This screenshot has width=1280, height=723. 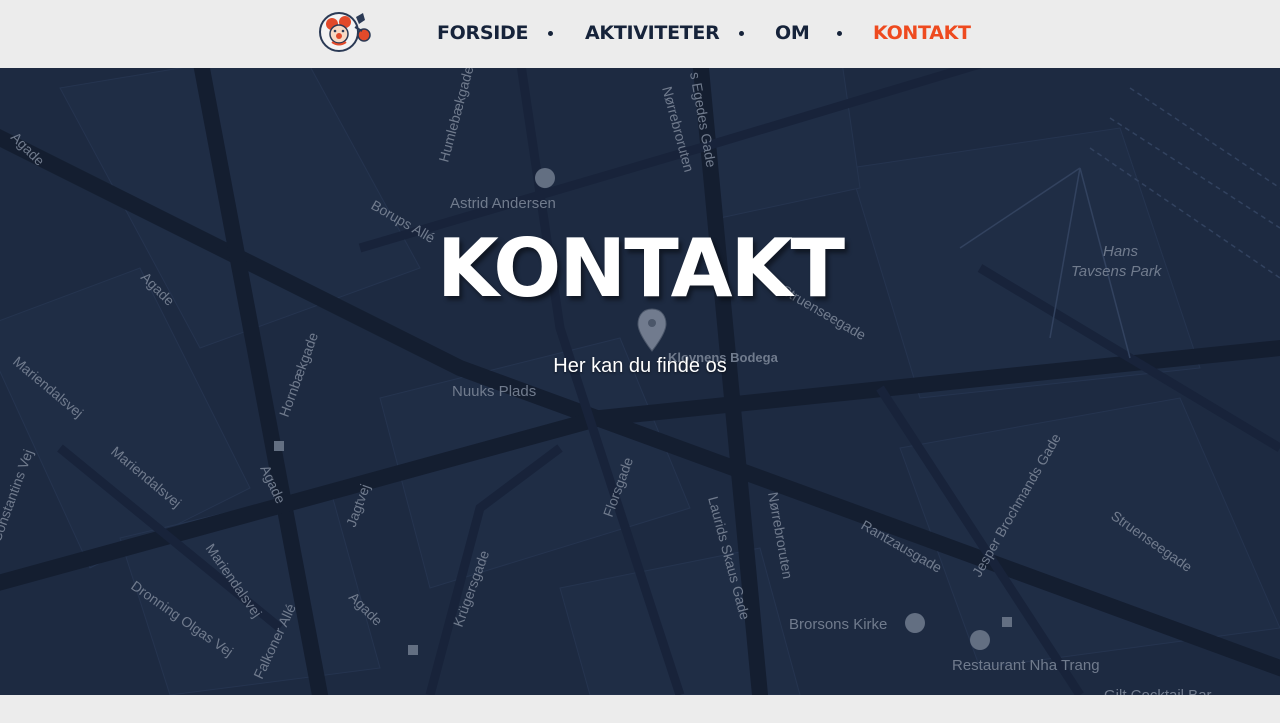 What do you see at coordinates (640, 268) in the screenshot?
I see `page-title: KONTAKT` at bounding box center [640, 268].